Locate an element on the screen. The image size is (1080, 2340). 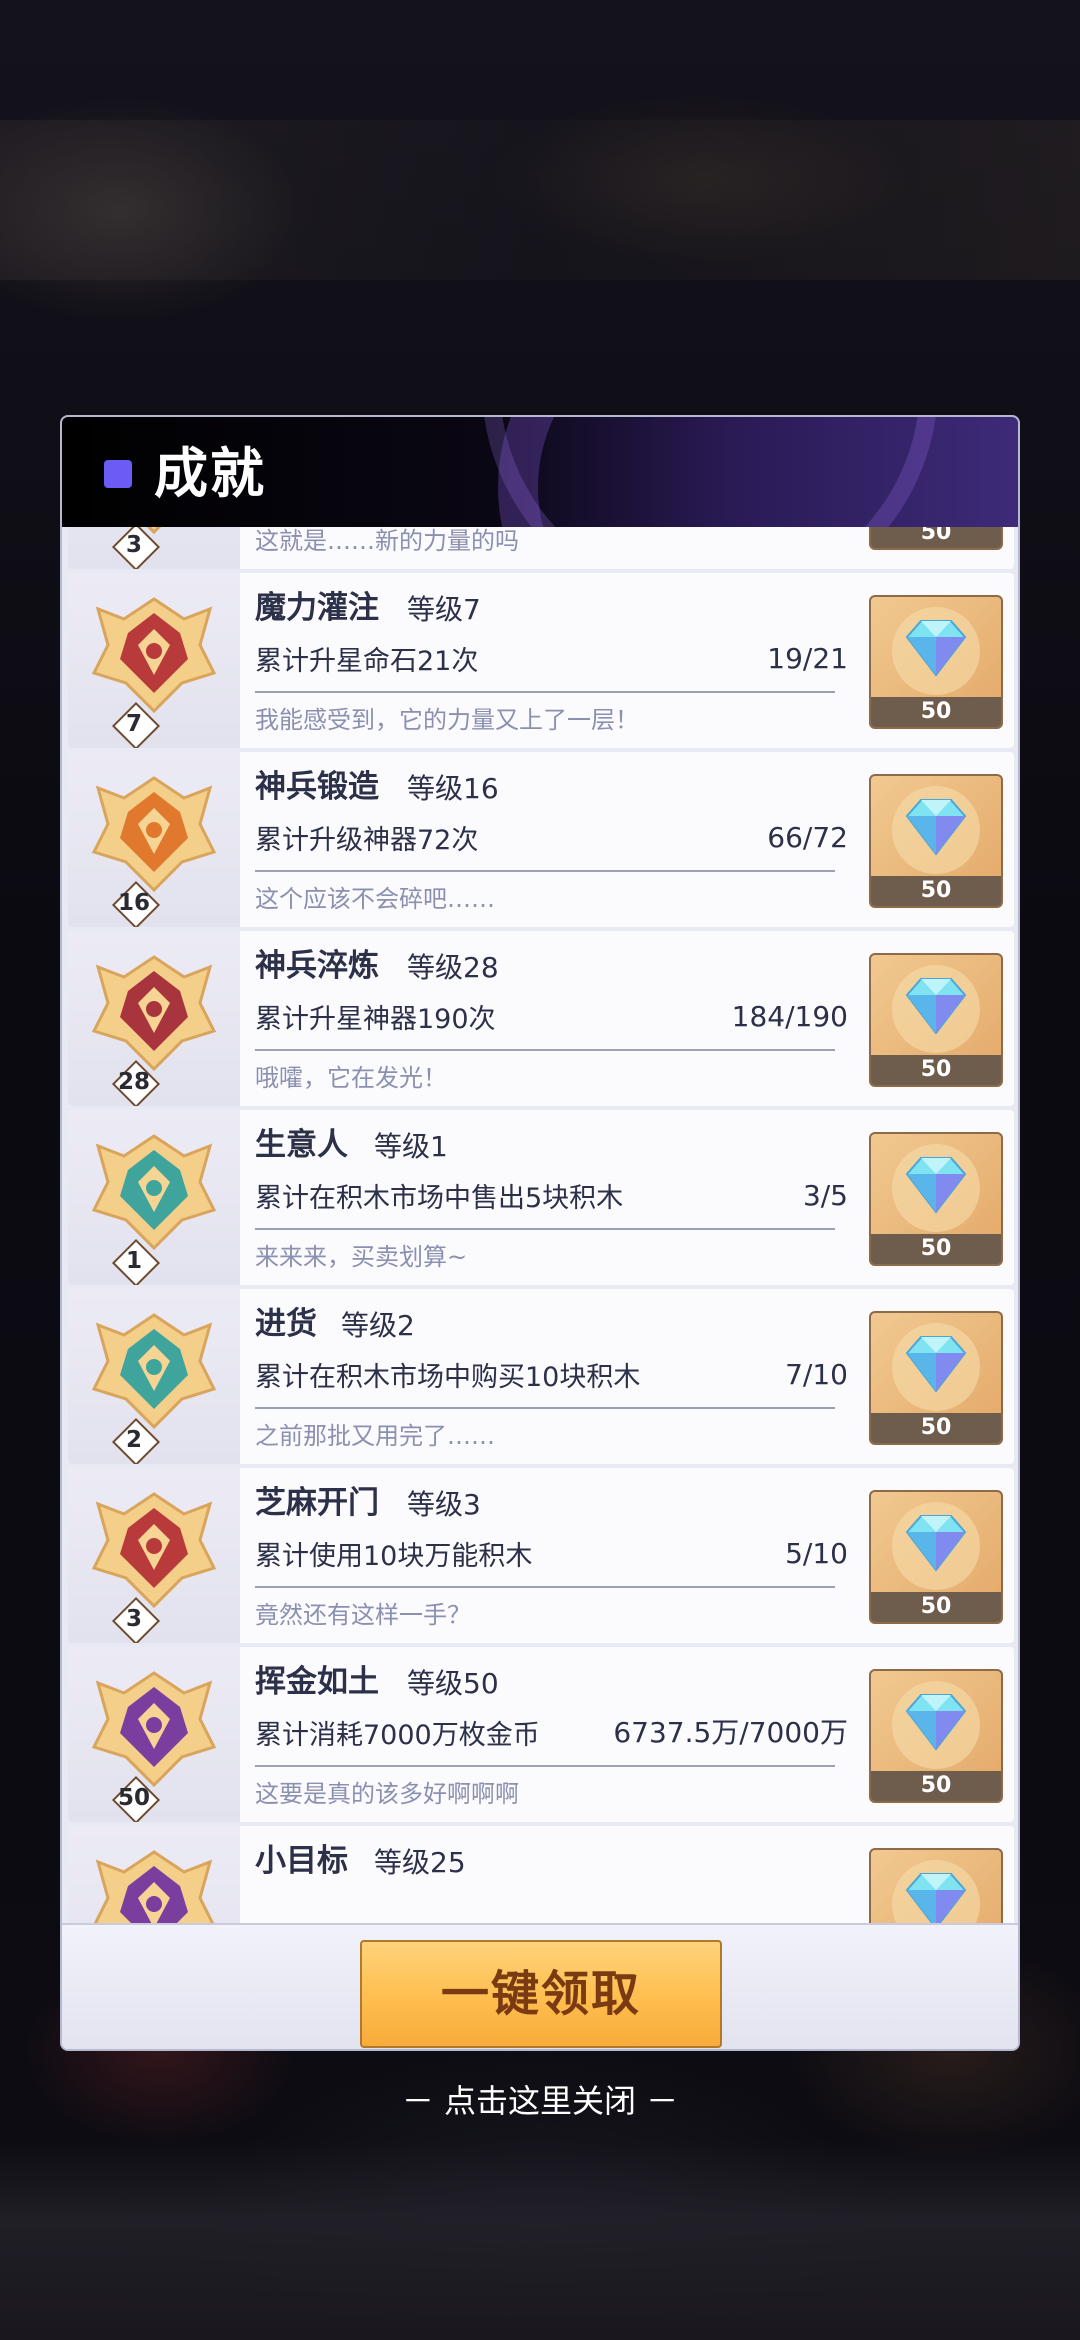
dialog-header: 成就 is located at coordinates (540, 472).